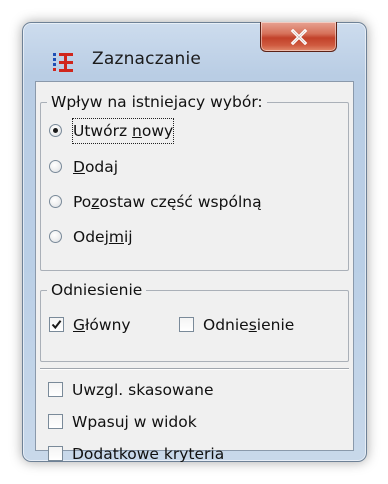  I want to click on checkbox-main: Główny, so click(114, 325).